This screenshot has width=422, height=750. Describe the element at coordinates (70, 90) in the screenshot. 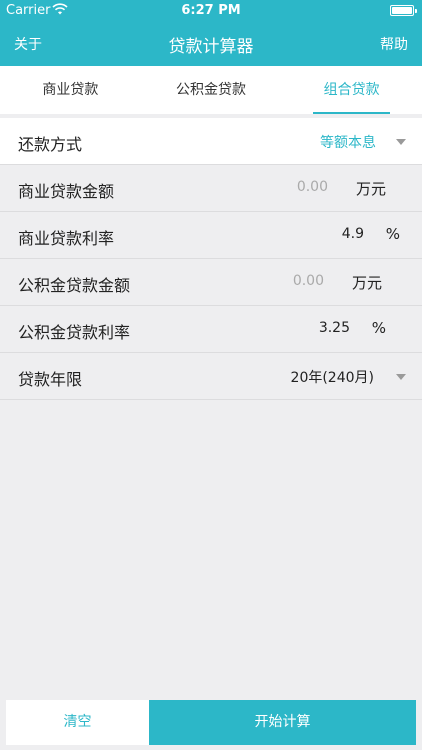

I see `tab-commercial-loan: 商业贷款` at that location.